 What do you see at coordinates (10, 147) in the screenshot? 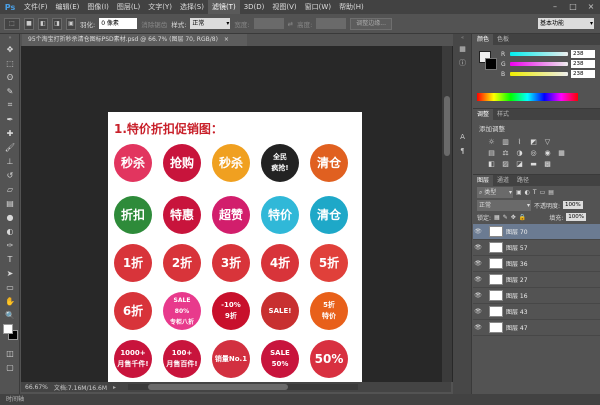
I see `brush-tool-icon: 🖌` at bounding box center [10, 147].